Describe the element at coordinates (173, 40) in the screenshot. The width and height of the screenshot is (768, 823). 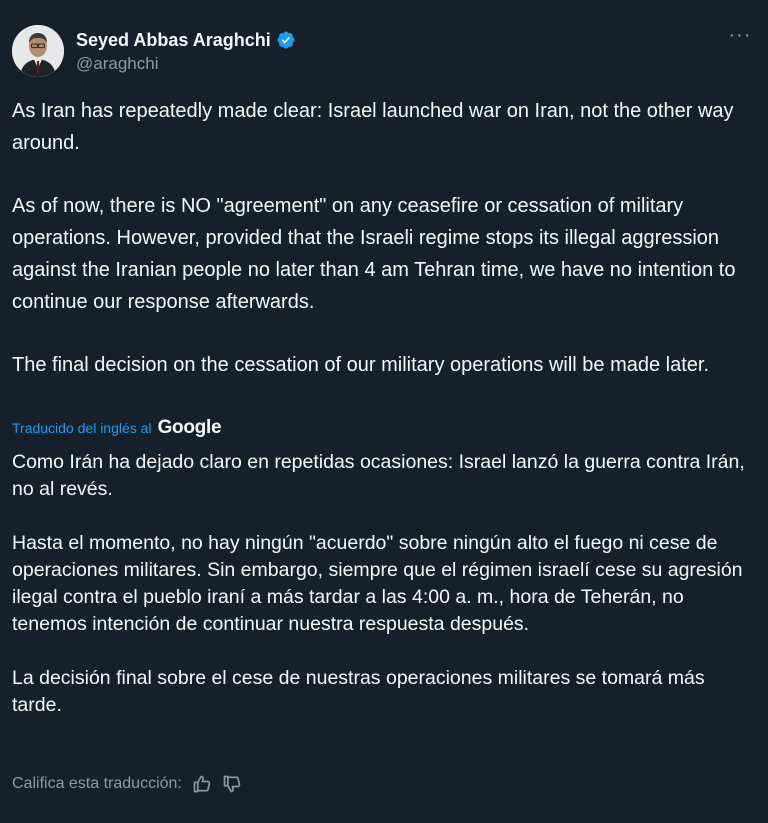
I see `author-name: Seyed Abbas Araghchi` at that location.